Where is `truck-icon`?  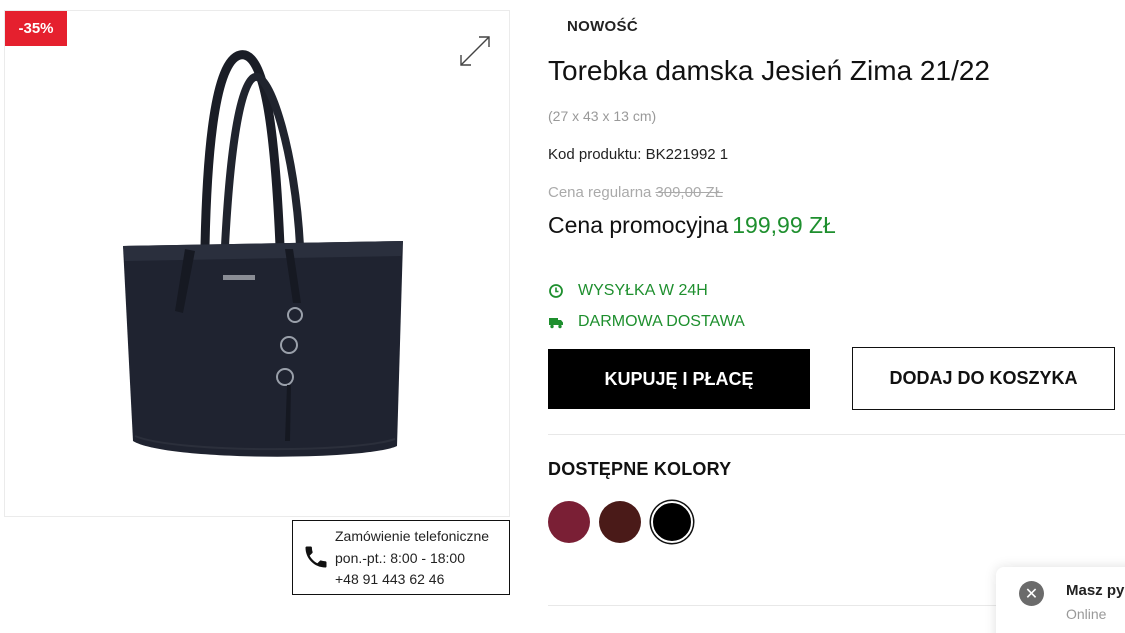 truck-icon is located at coordinates (556, 323).